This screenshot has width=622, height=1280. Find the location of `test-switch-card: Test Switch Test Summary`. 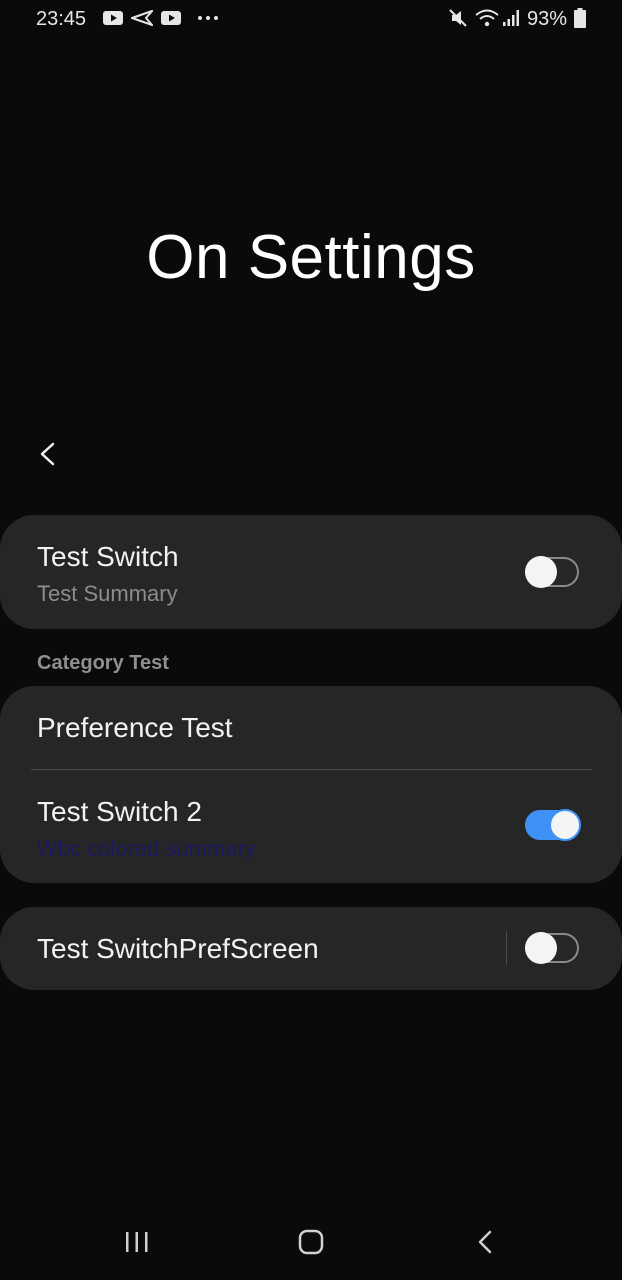

test-switch-card: Test Switch Test Summary is located at coordinates (311, 572).